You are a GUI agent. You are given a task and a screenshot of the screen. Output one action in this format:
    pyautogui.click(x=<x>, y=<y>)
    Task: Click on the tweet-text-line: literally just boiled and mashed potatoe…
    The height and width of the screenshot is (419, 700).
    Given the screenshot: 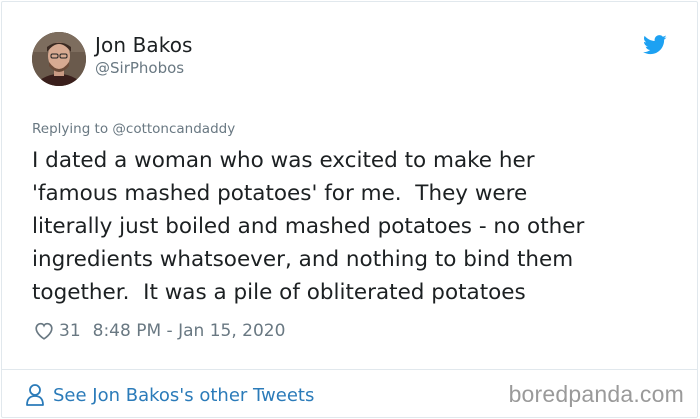 What is the action you would take?
    pyautogui.click(x=308, y=226)
    